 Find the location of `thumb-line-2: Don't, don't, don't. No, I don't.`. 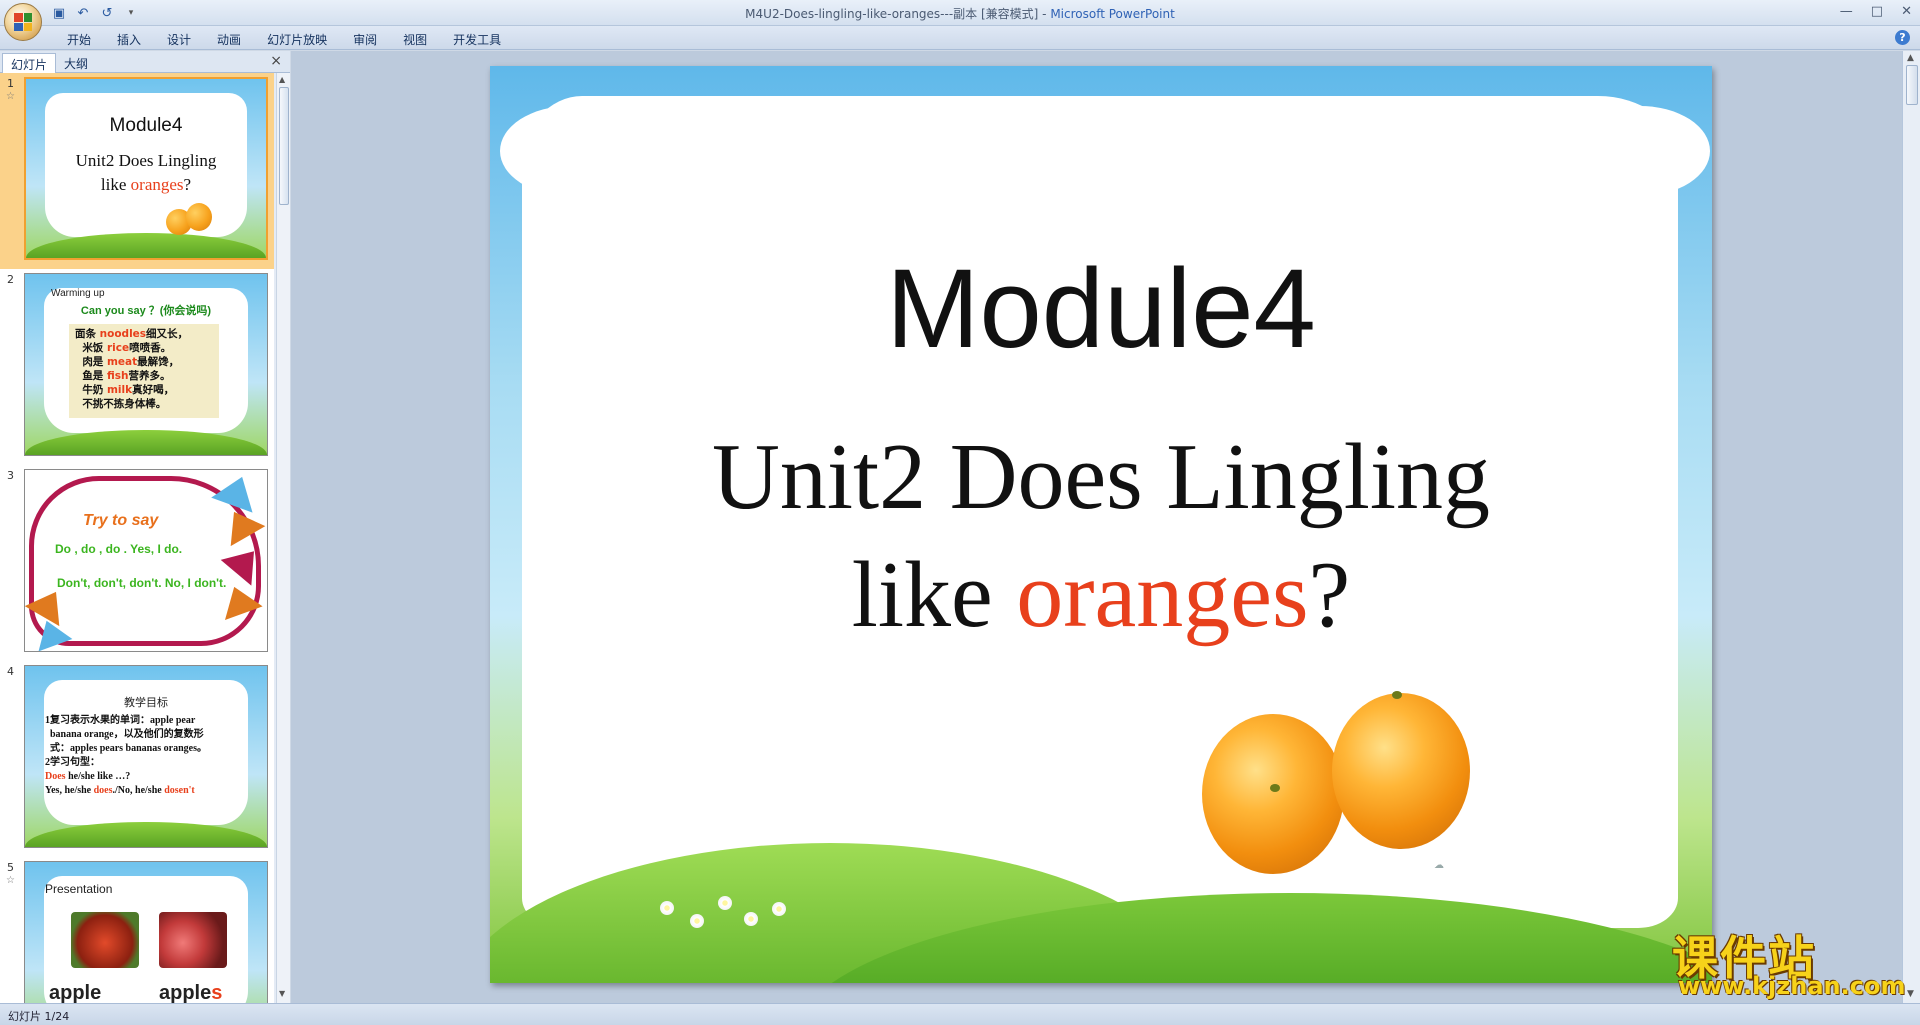

thumb-line-2: Don't, don't, don't. No, I don't. is located at coordinates (142, 583).